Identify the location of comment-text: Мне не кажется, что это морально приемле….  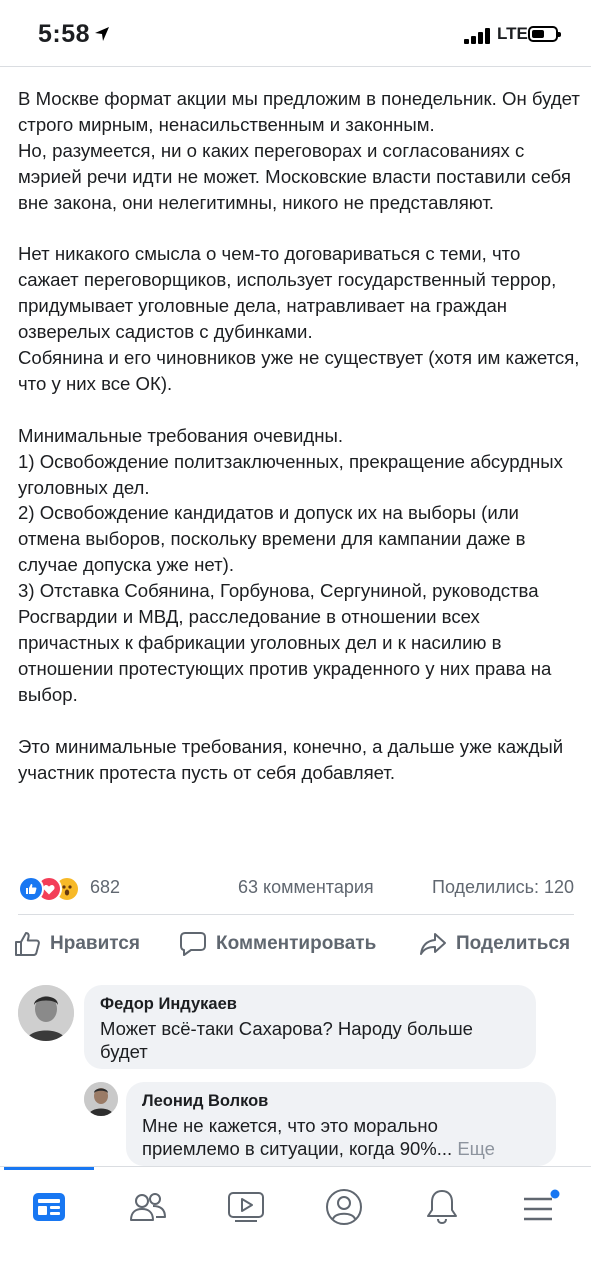
(341, 1137).